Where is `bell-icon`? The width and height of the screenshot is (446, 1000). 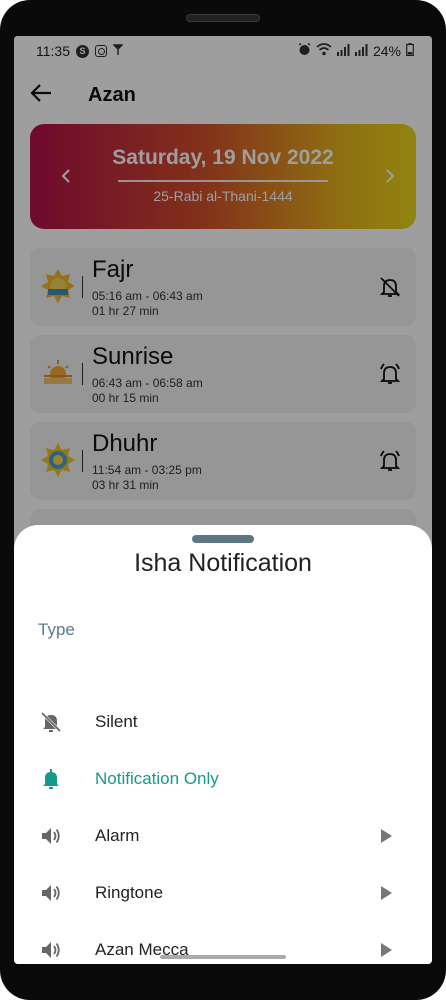
bell-icon is located at coordinates (51, 779).